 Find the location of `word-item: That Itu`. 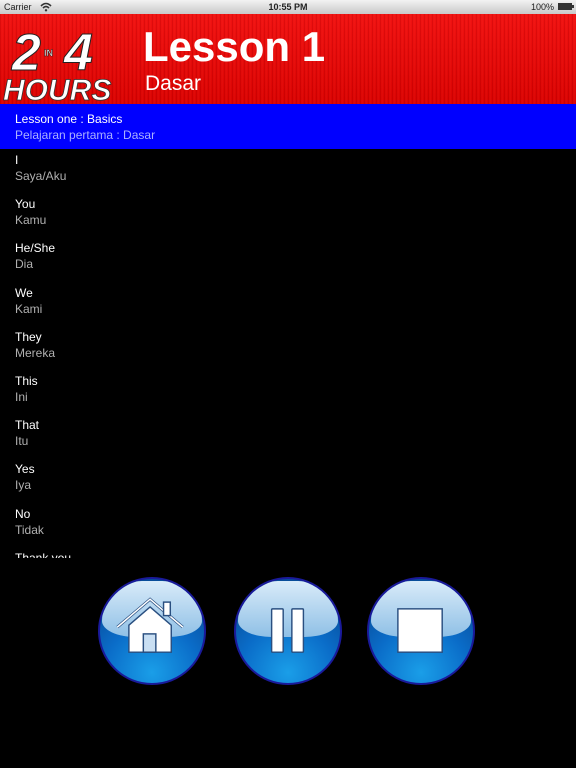

word-item: That Itu is located at coordinates (288, 439).